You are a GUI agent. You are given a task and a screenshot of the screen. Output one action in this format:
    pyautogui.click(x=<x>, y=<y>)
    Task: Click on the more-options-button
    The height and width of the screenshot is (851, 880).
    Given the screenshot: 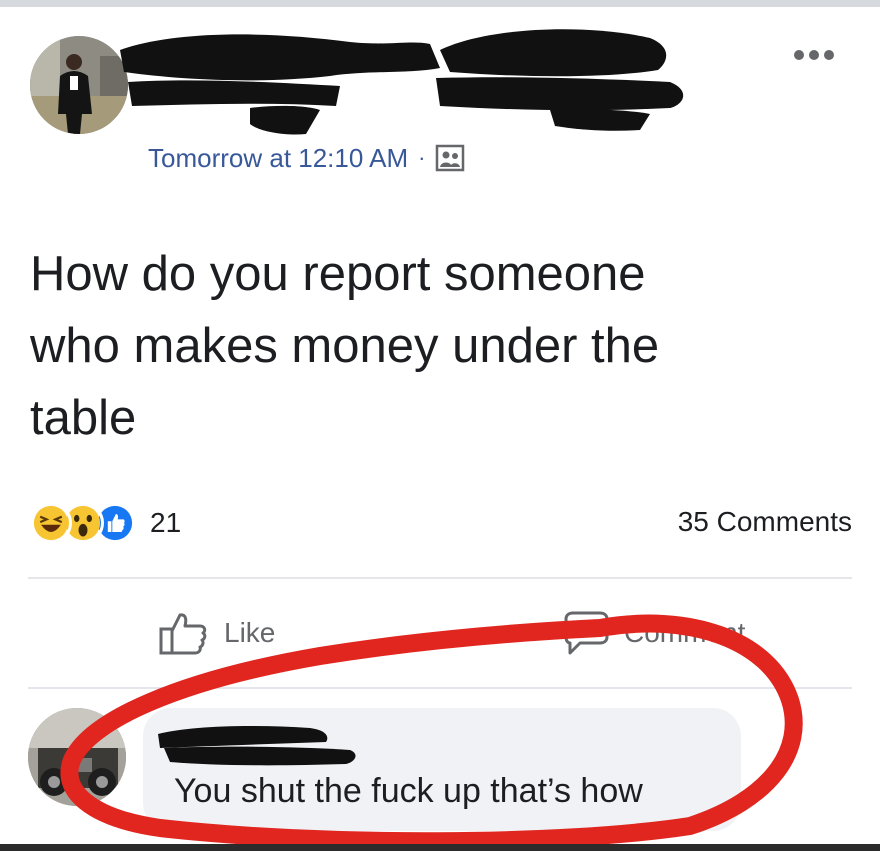 What is the action you would take?
    pyautogui.click(x=814, y=55)
    